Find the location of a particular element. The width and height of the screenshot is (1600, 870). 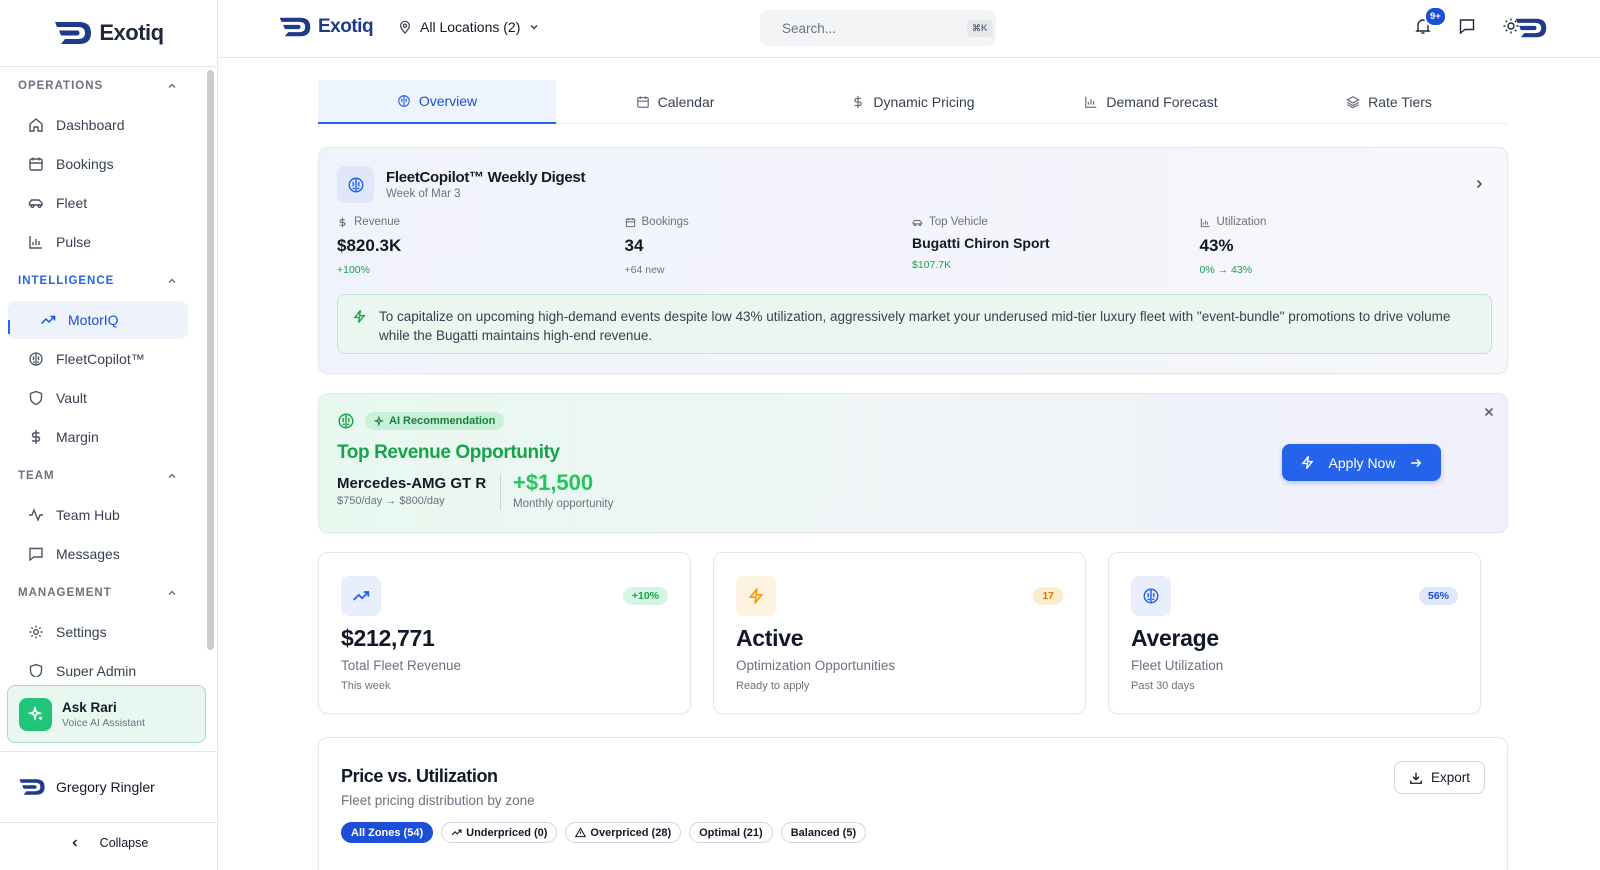

filter-all-zones: All Zones (54) is located at coordinates (387, 832).